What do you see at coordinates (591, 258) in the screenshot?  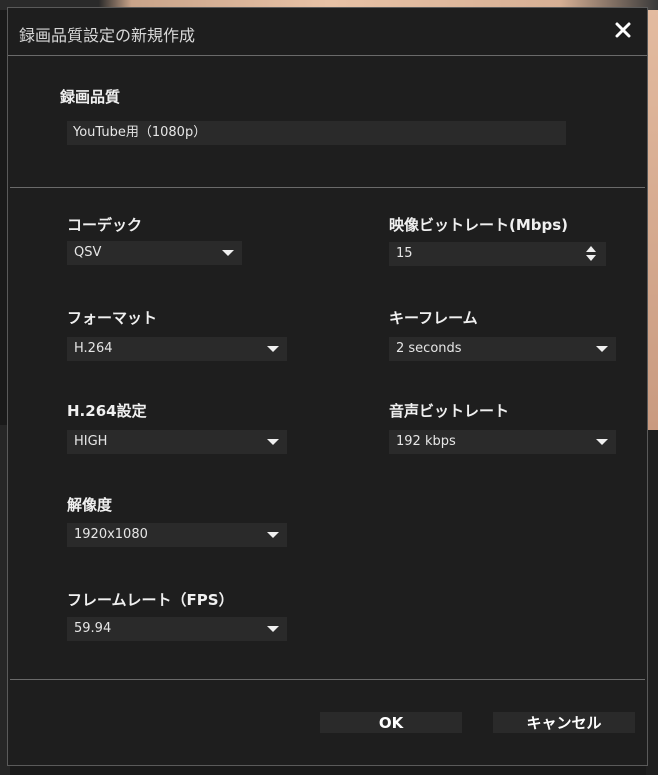 I see `decrement-icon` at bounding box center [591, 258].